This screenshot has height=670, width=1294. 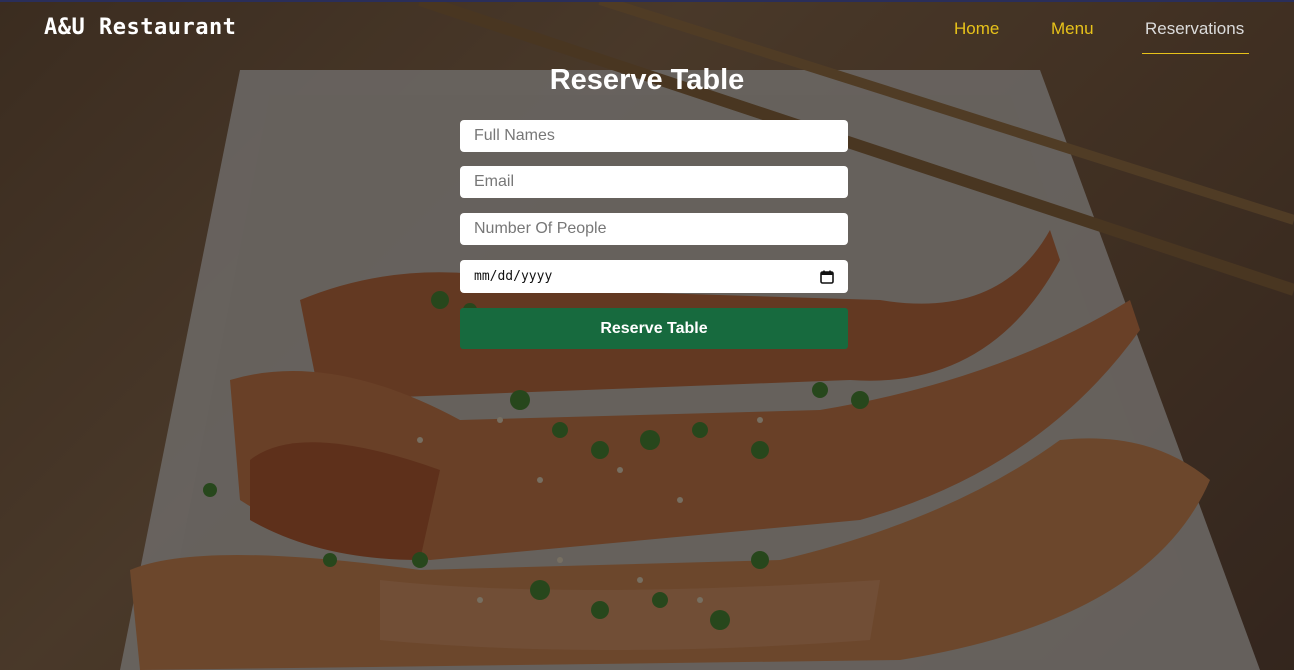 I want to click on number-of-people-input, so click(x=654, y=229).